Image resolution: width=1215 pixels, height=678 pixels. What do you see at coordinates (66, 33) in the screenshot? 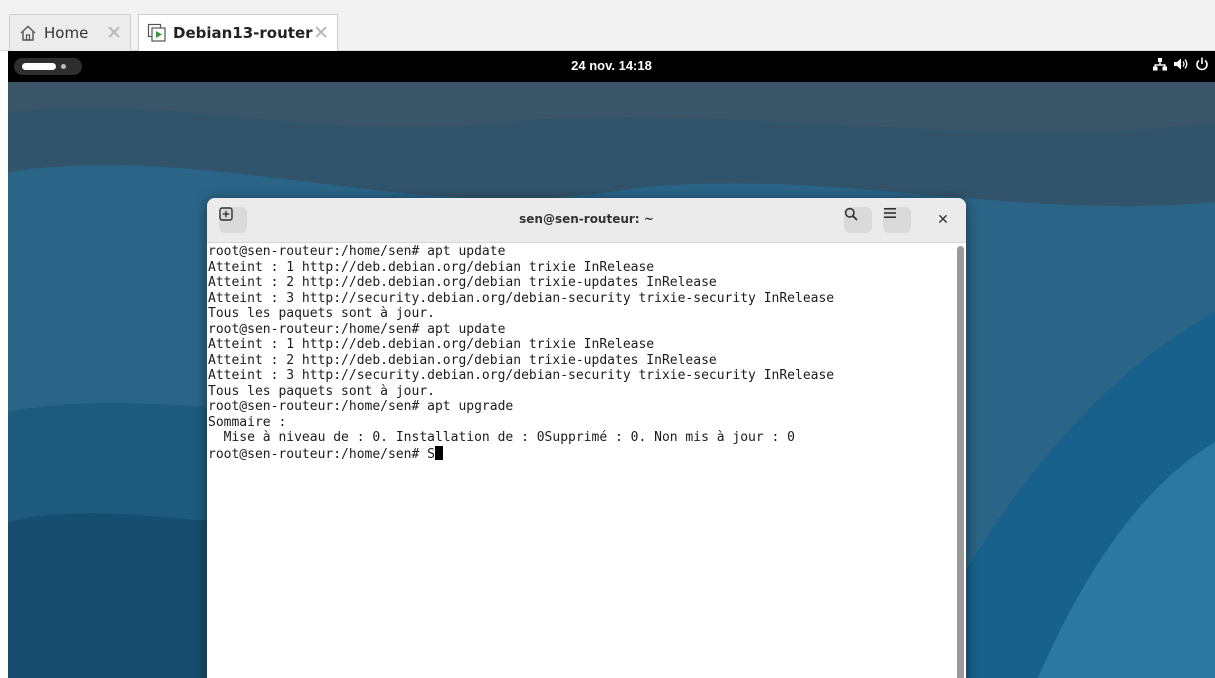
I see `tab-home-label: Home` at bounding box center [66, 33].